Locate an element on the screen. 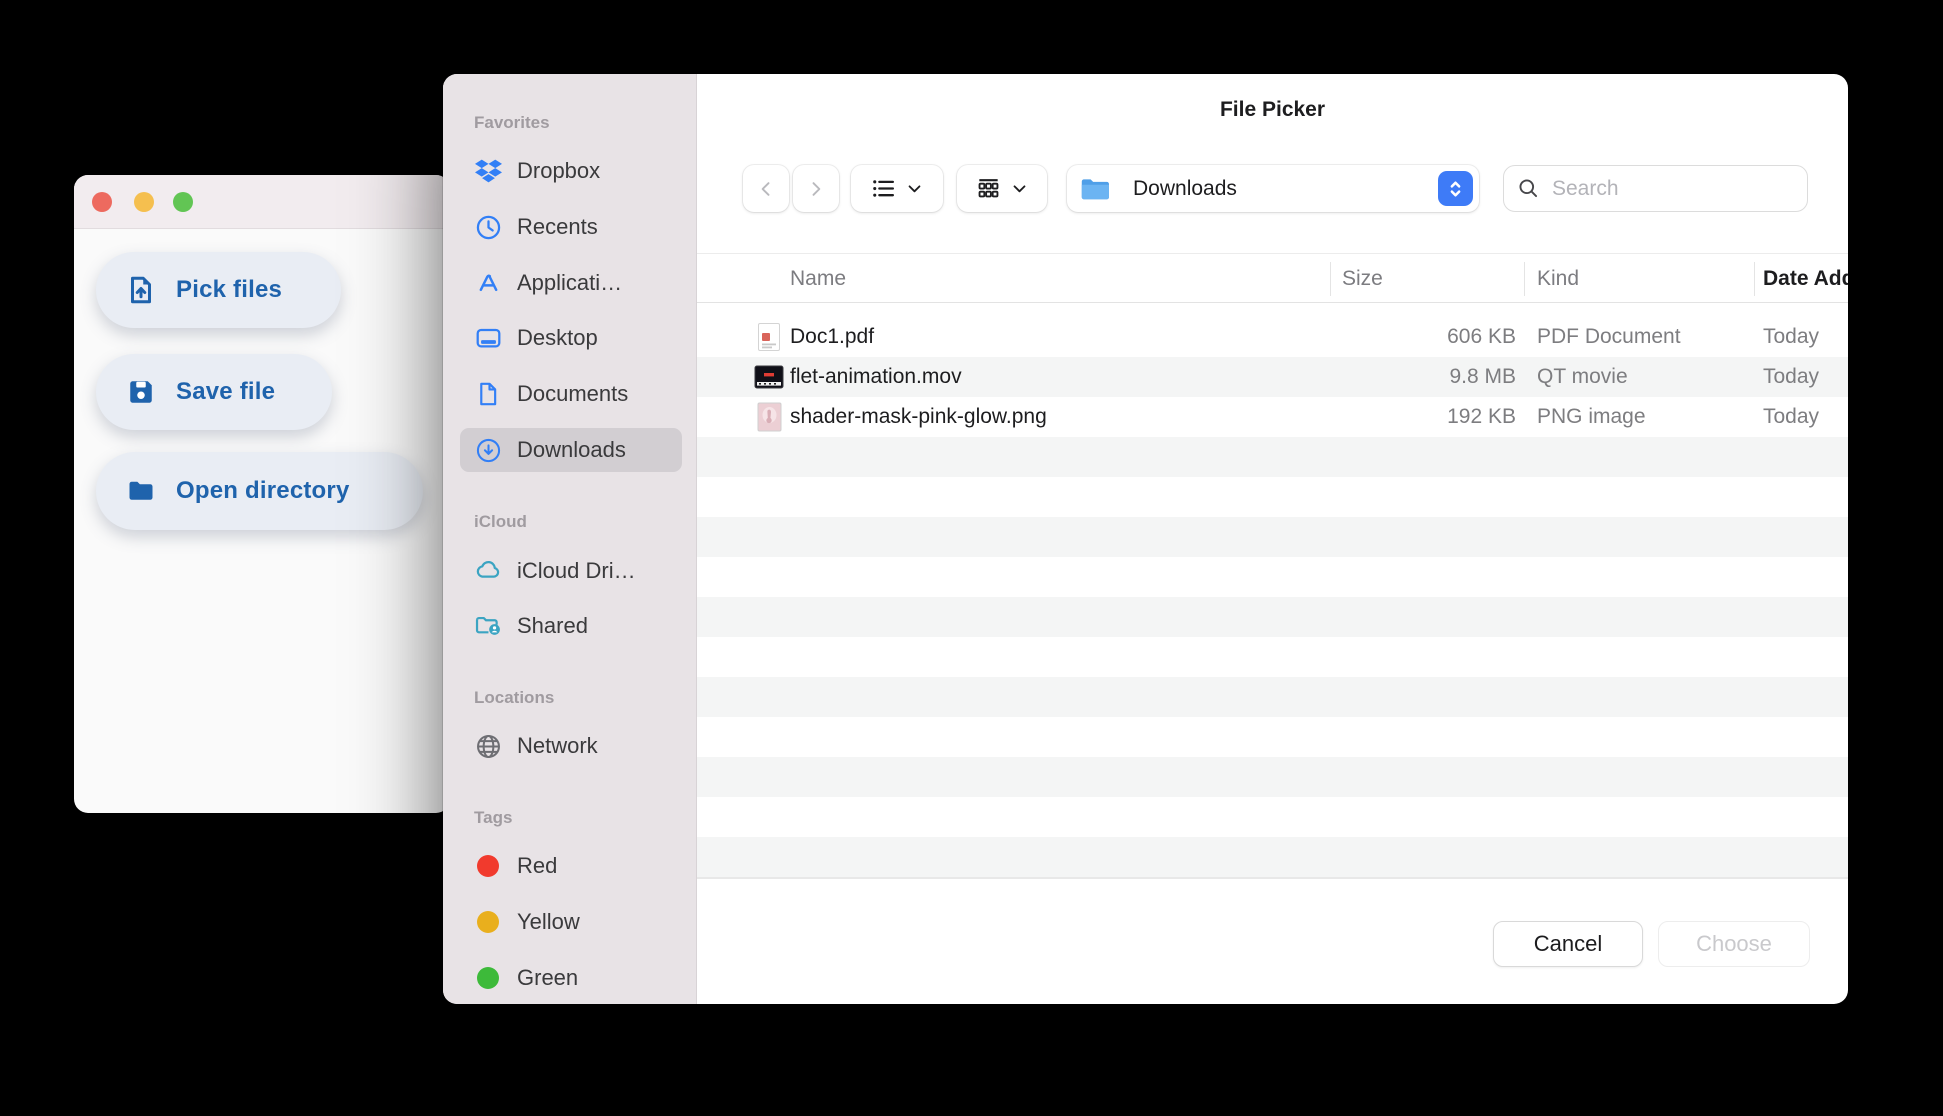 This screenshot has height=1116, width=1943. footer-divider is located at coordinates (1272, 878).